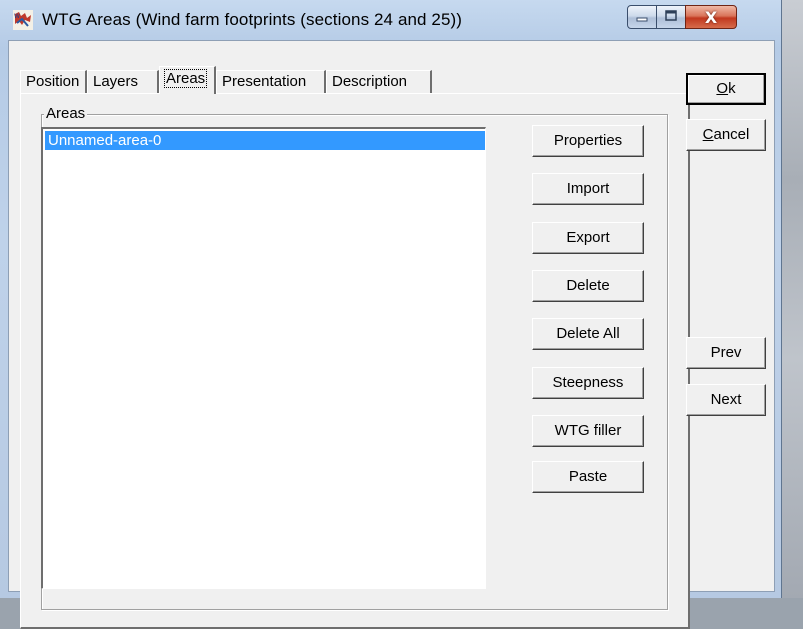 Image resolution: width=803 pixels, height=629 pixels. I want to click on ok-button: Ok, so click(726, 89).